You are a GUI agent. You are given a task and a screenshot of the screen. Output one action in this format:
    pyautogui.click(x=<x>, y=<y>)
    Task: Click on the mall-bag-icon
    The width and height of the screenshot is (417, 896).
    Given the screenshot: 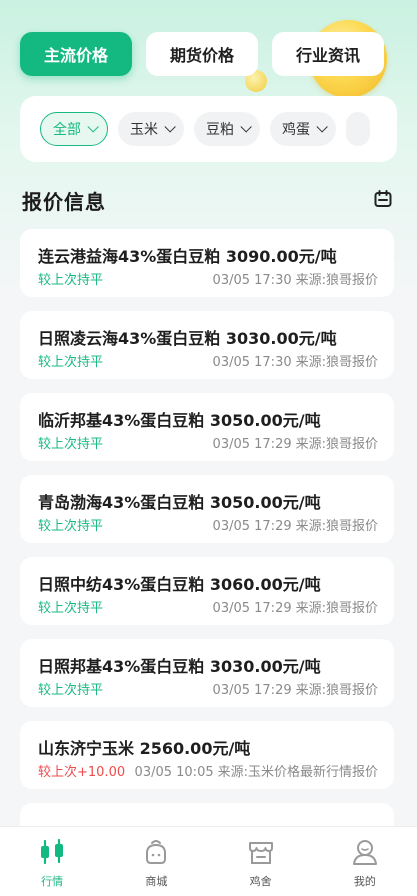 What is the action you would take?
    pyautogui.click(x=156, y=852)
    